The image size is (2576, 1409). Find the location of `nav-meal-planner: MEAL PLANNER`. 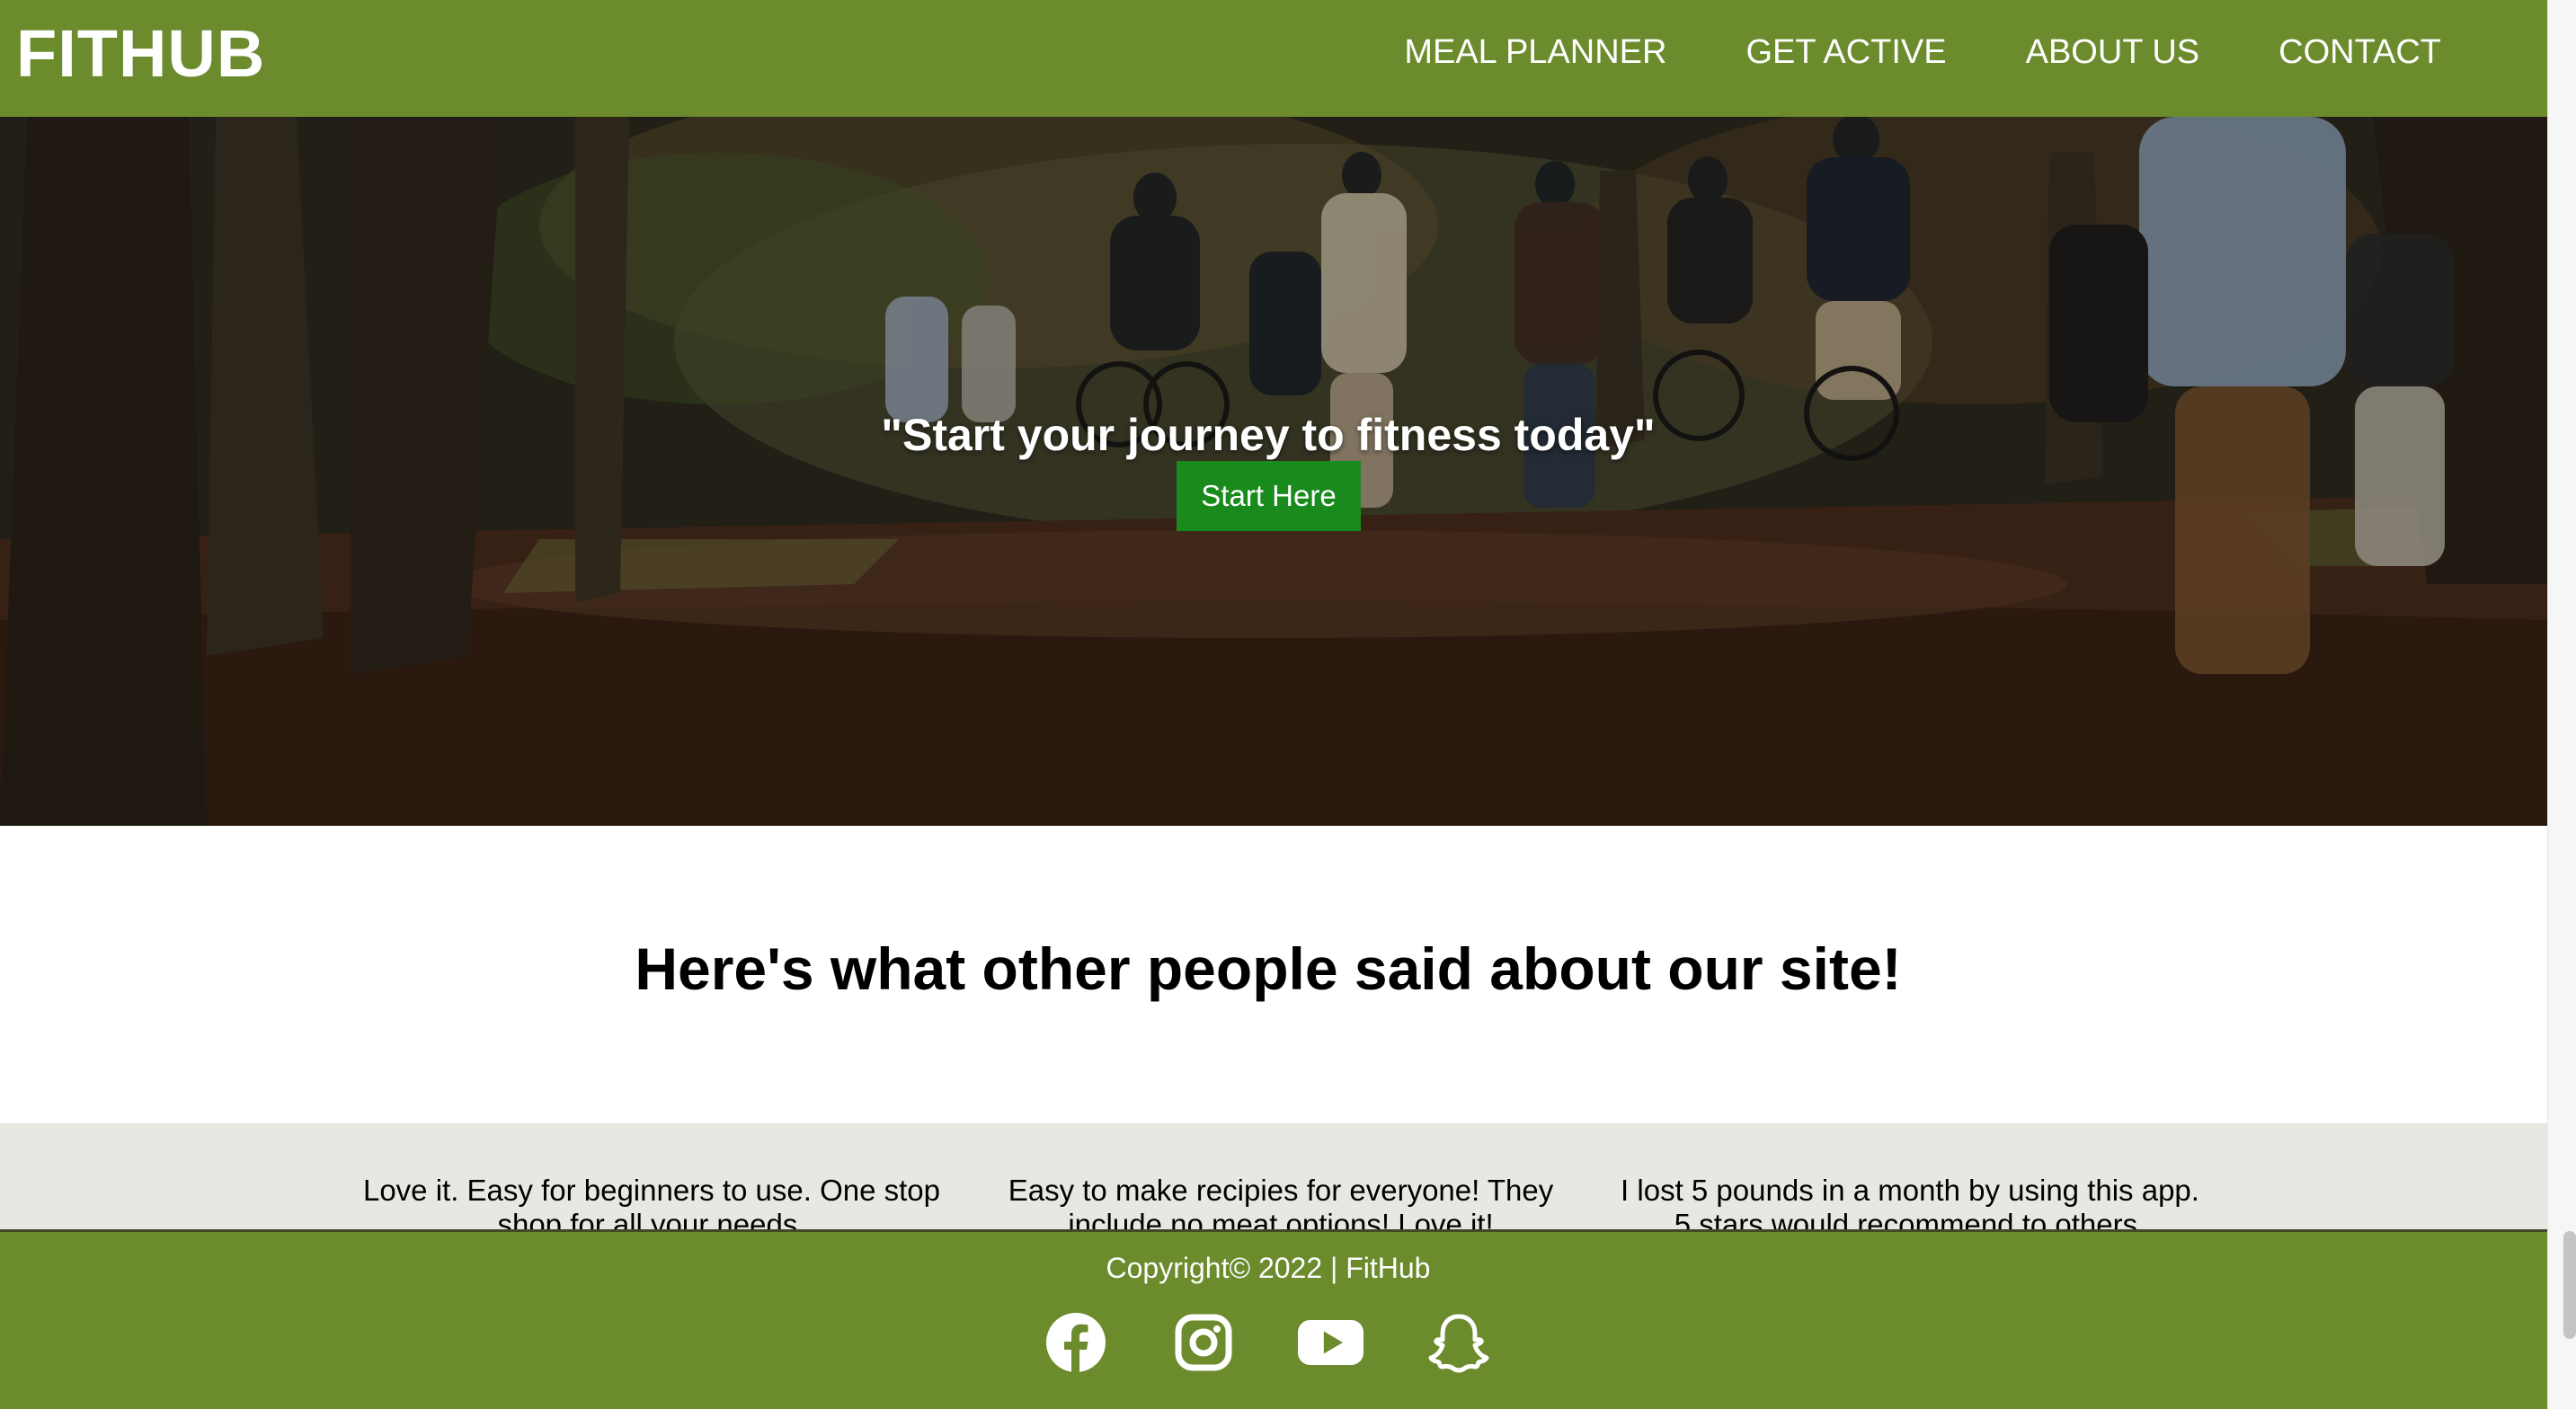

nav-meal-planner: MEAL PLANNER is located at coordinates (1535, 52).